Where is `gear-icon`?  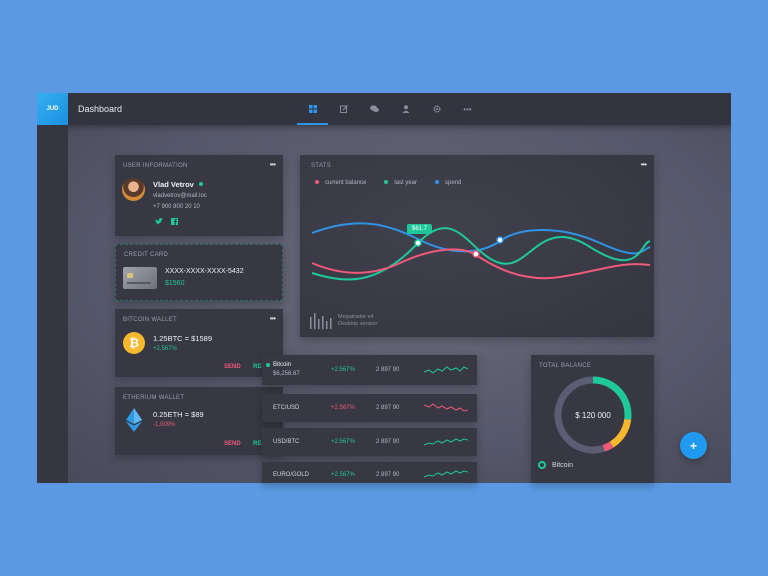
gear-icon is located at coordinates (436, 109).